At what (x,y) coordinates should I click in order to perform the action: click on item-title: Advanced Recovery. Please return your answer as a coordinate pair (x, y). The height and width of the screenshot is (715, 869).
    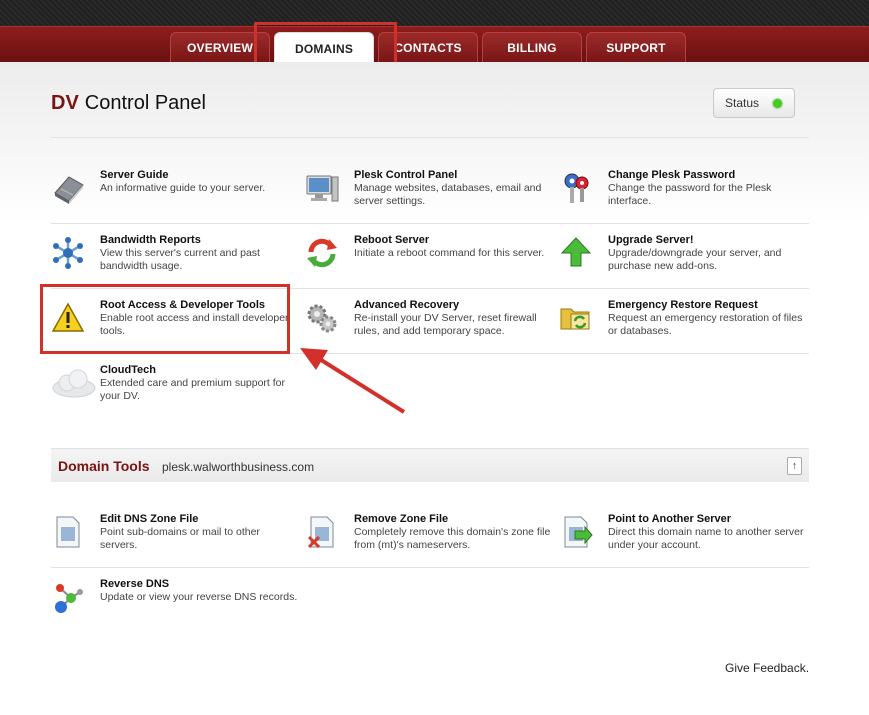
    Looking at the image, I should click on (407, 305).